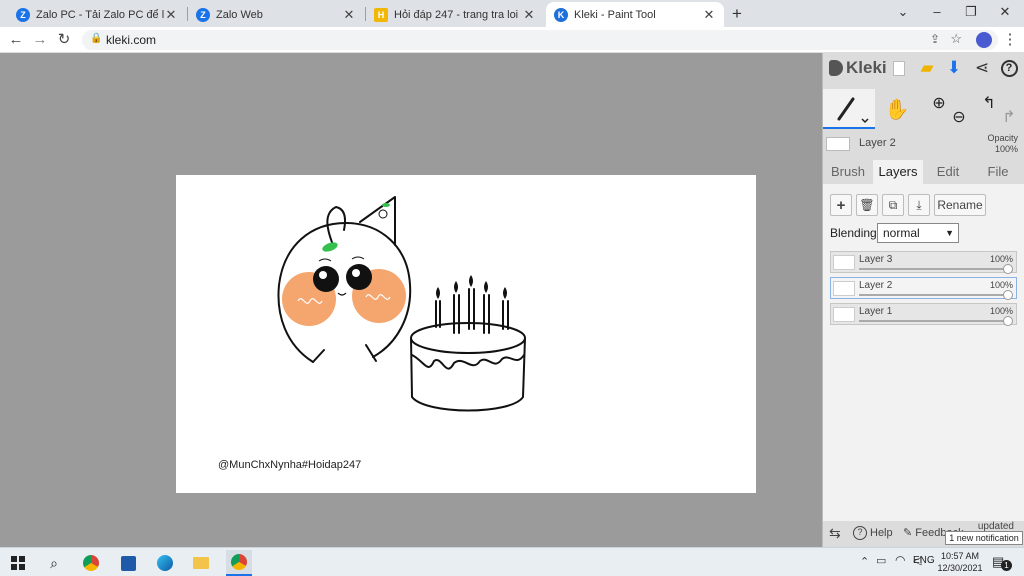 This screenshot has height=576, width=1024. Describe the element at coordinates (876, 311) in the screenshot. I see `layer-name: Layer 1` at that location.